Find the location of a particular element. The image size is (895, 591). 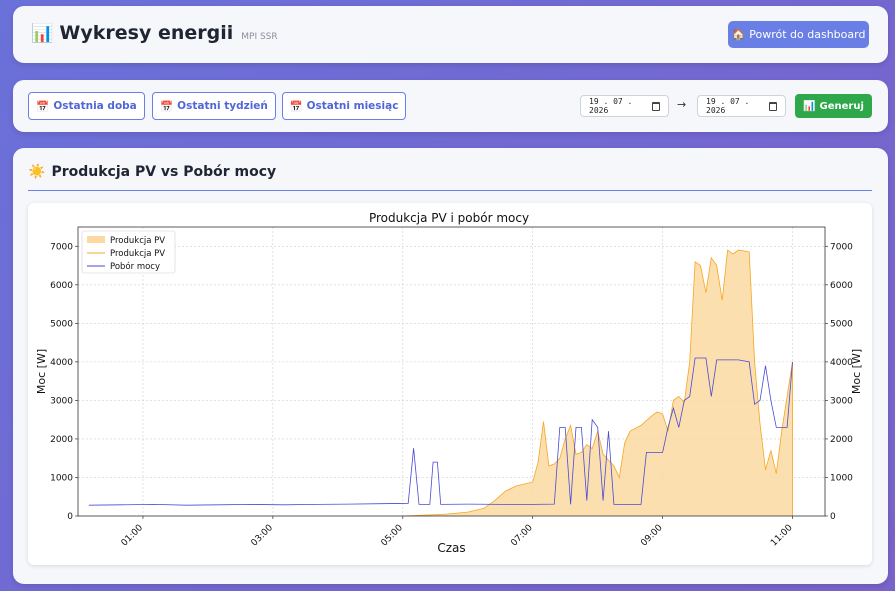

range-button-week: 📅 Ostatni tydzień is located at coordinates (214, 106).